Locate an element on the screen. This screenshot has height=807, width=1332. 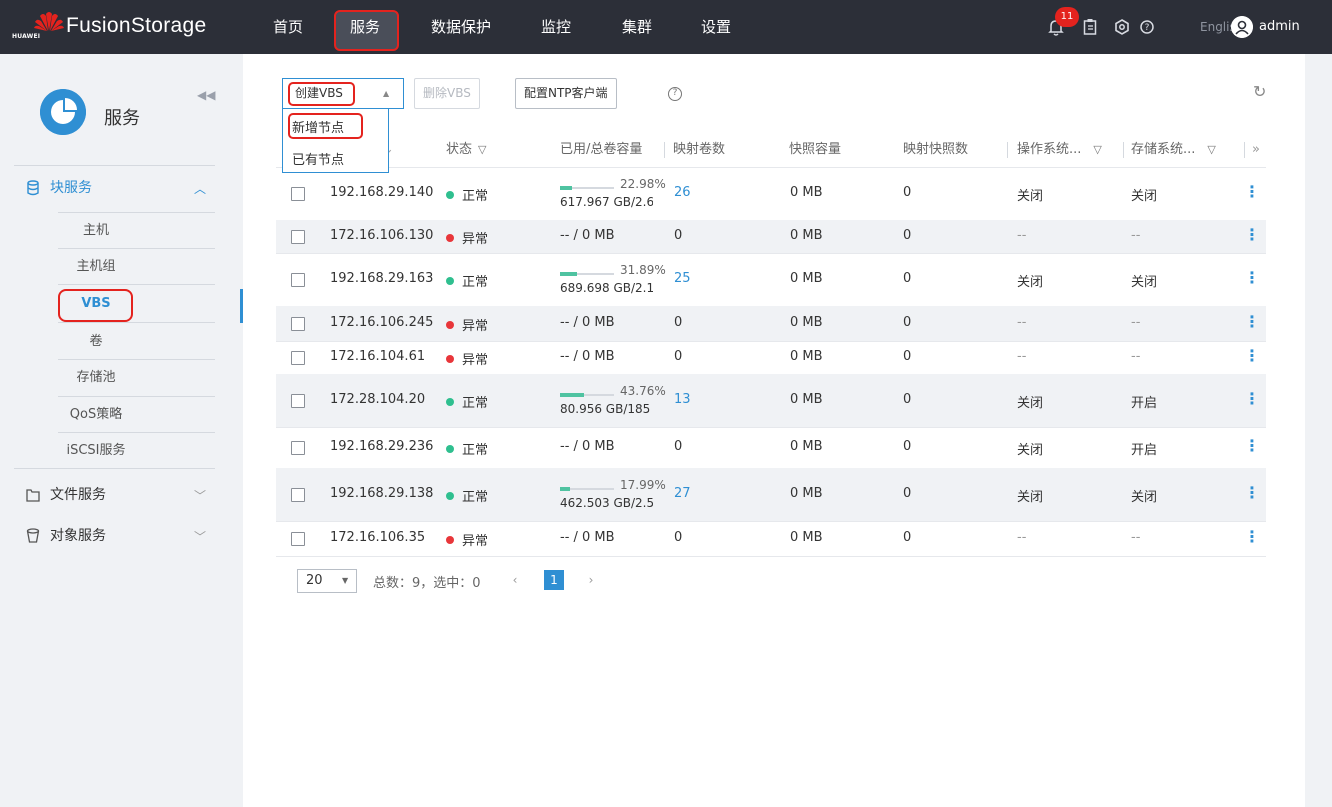
host-ip: 172.16.104.61 is located at coordinates (378, 356).